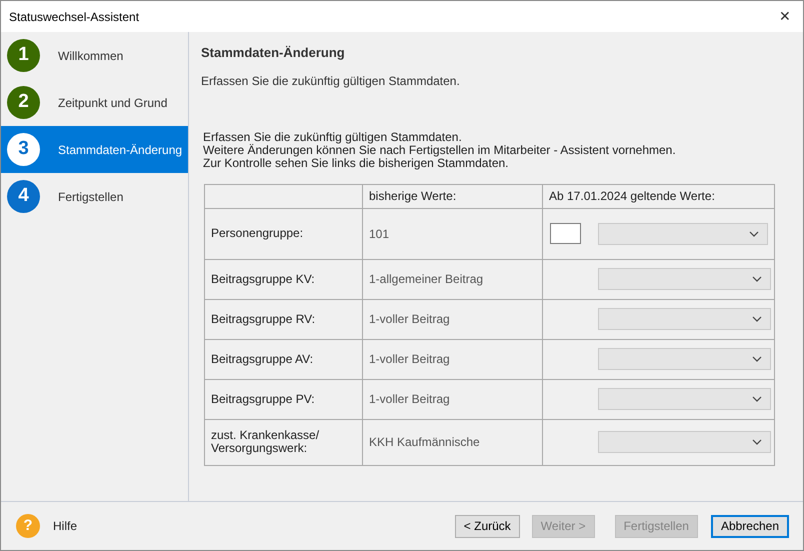 This screenshot has width=804, height=551. What do you see at coordinates (265, 442) in the screenshot?
I see `row-label: zust. Krankenkasse/ Versorgungswerk:` at bounding box center [265, 442].